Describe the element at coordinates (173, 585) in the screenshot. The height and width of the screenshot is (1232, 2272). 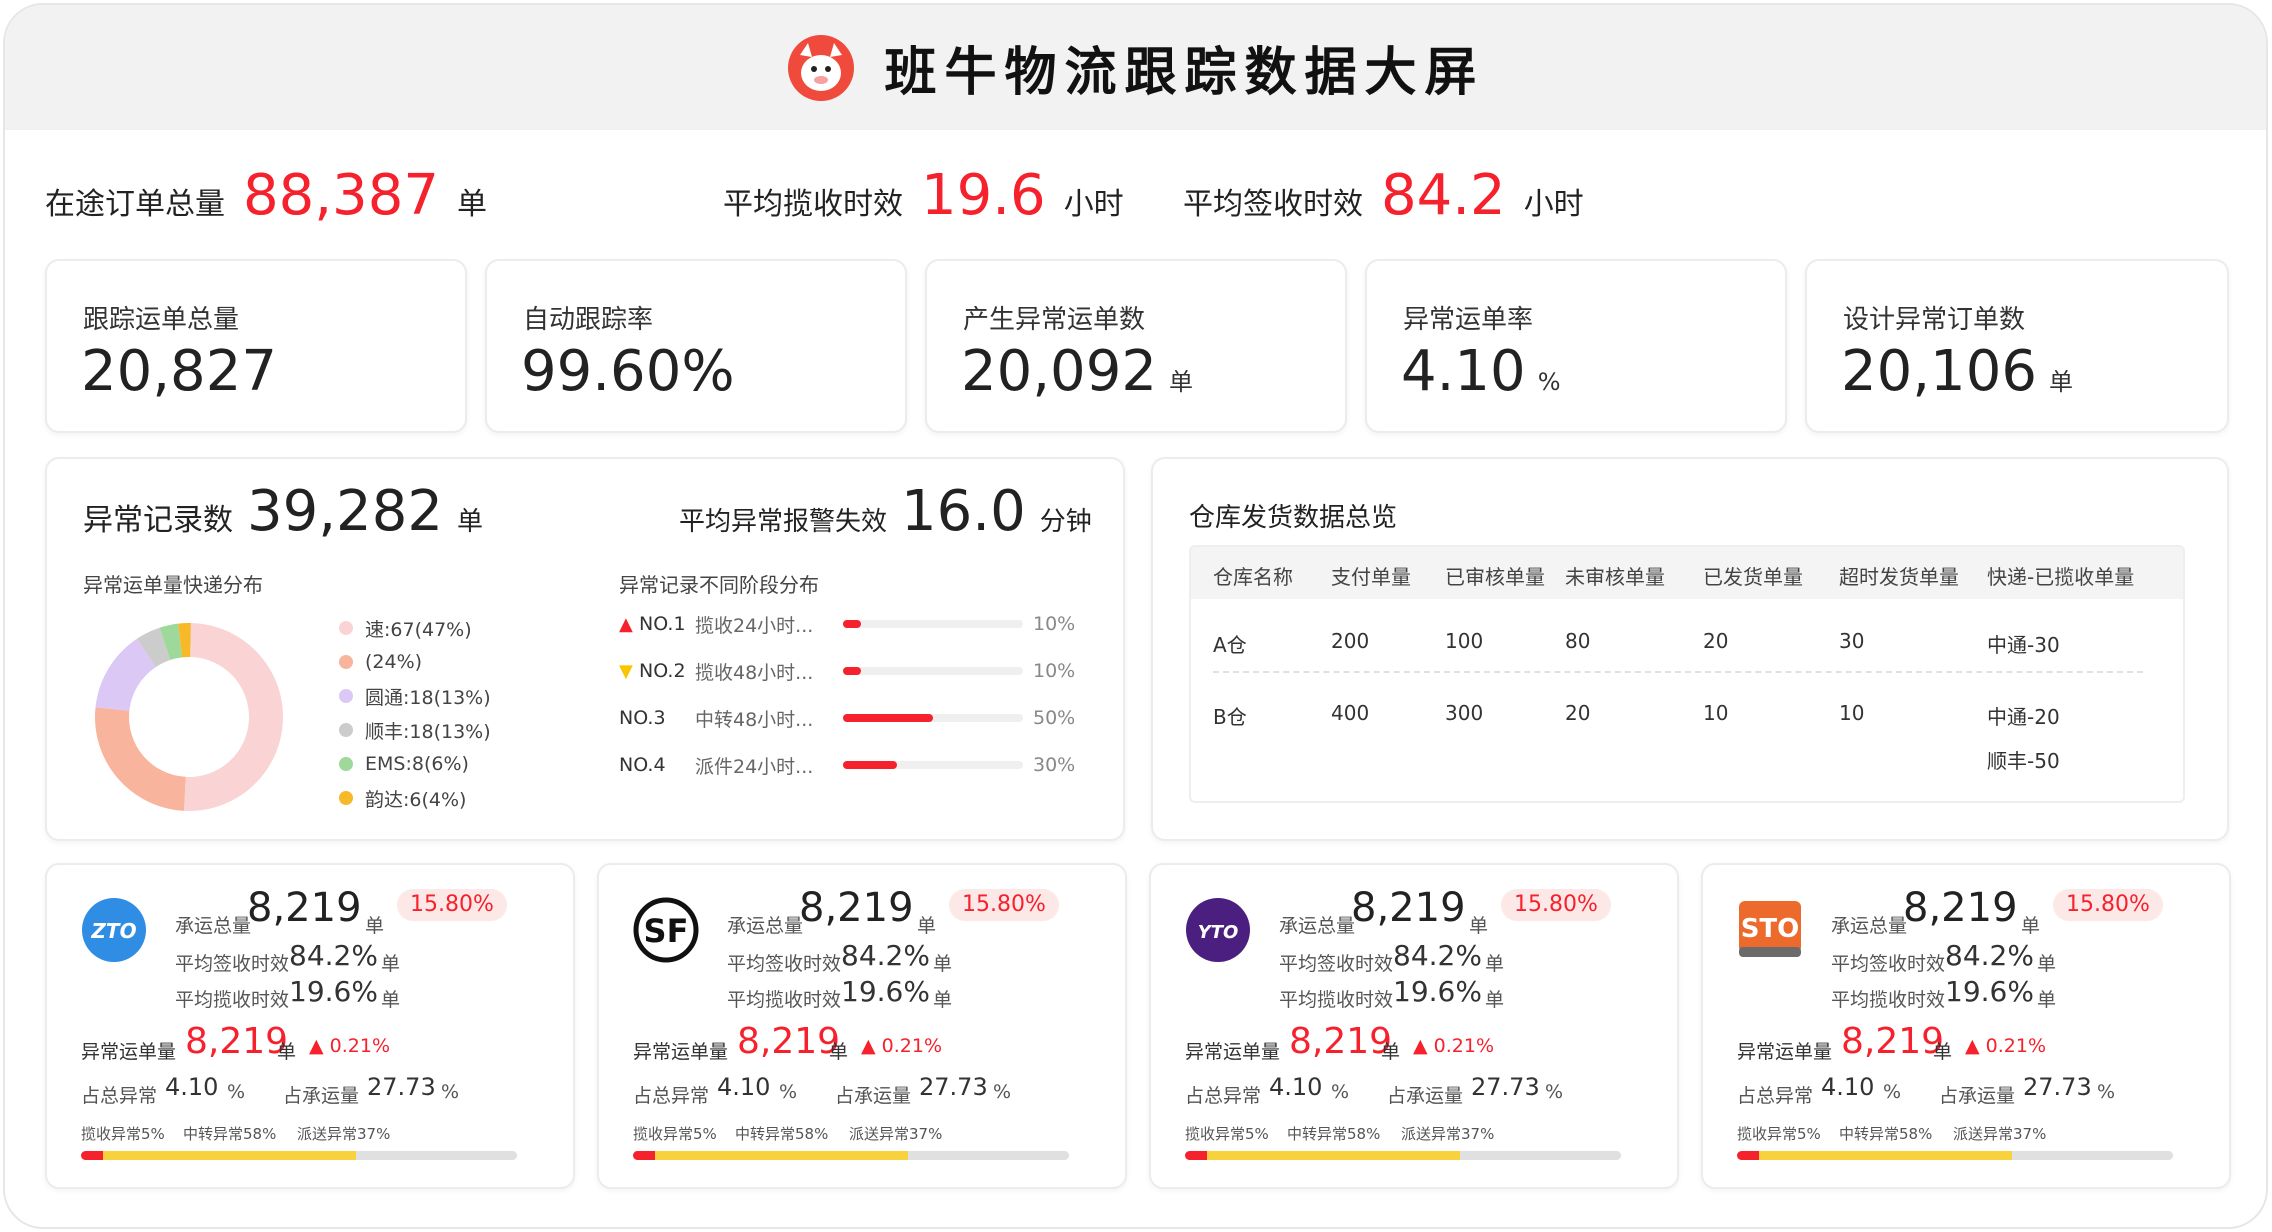
I see `distribution-title: 异常运单量快递分布` at that location.